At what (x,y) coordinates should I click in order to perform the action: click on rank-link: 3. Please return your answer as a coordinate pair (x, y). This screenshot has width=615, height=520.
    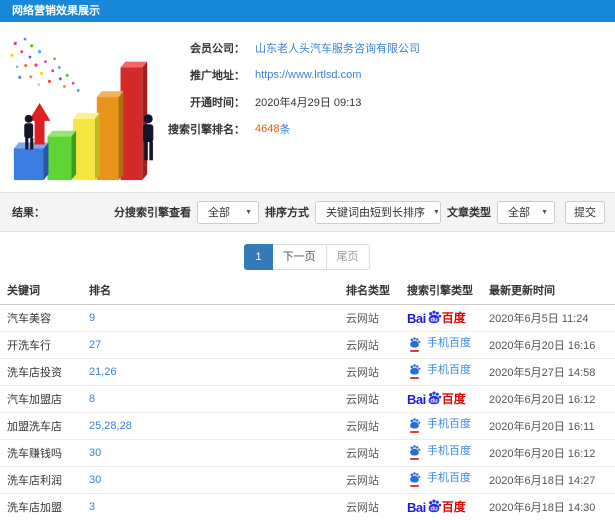
    Looking at the image, I should click on (92, 507).